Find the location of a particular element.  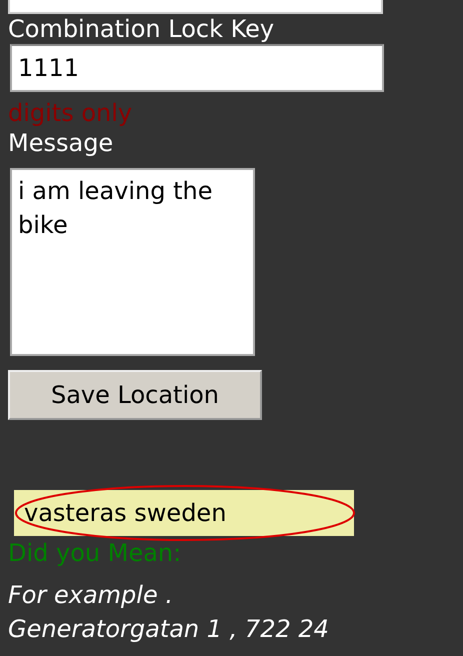

example-text: Generatorgatan 1 , 722 24 is located at coordinates (169, 629).